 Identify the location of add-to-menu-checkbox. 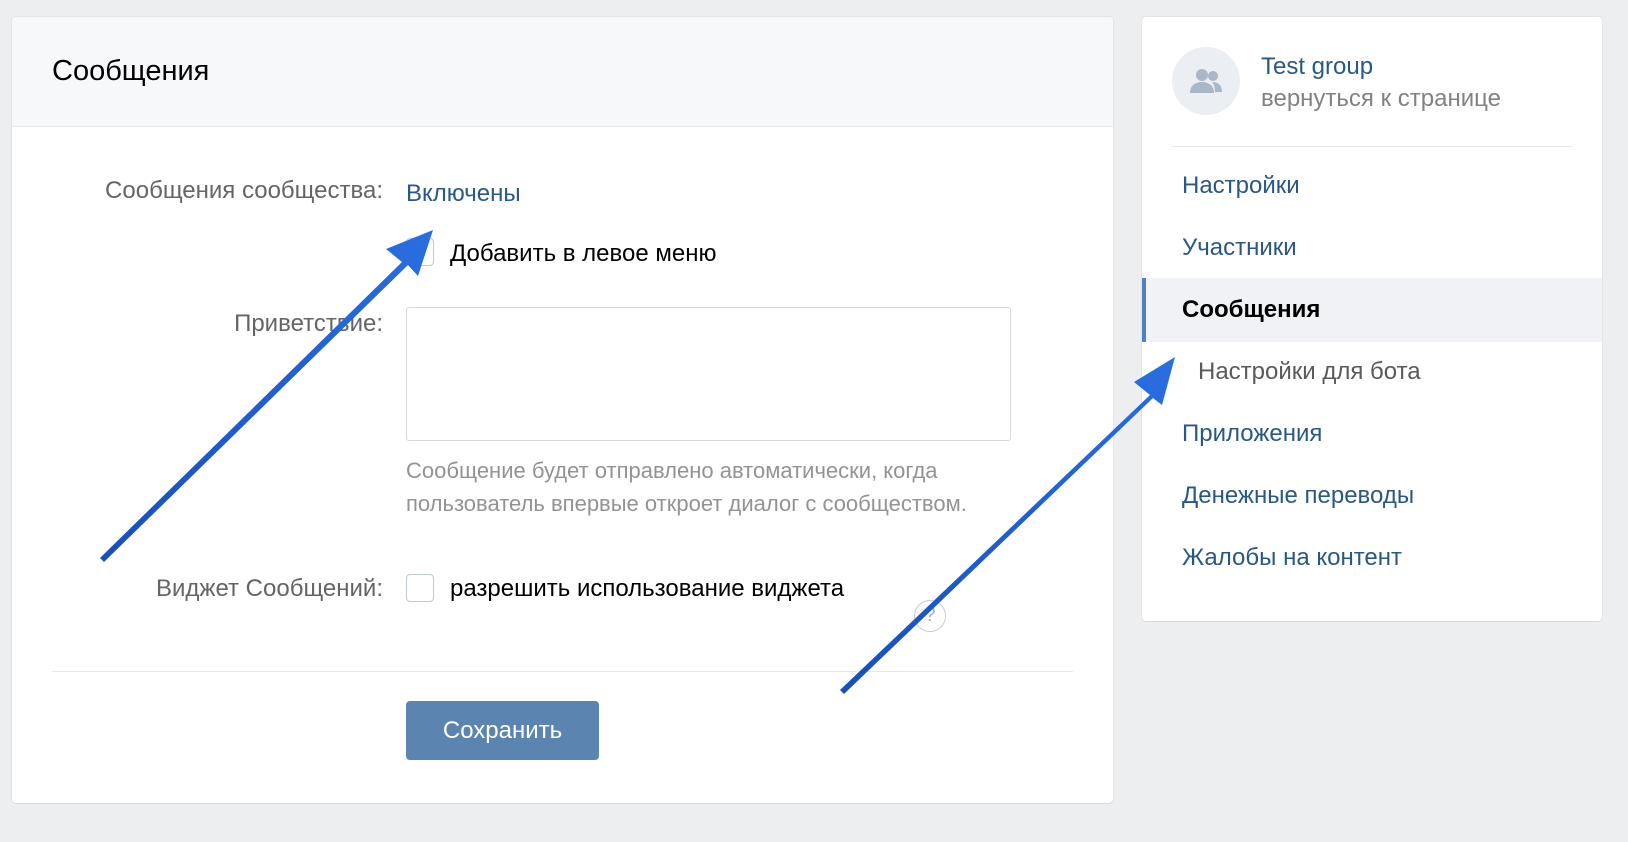
(420, 252).